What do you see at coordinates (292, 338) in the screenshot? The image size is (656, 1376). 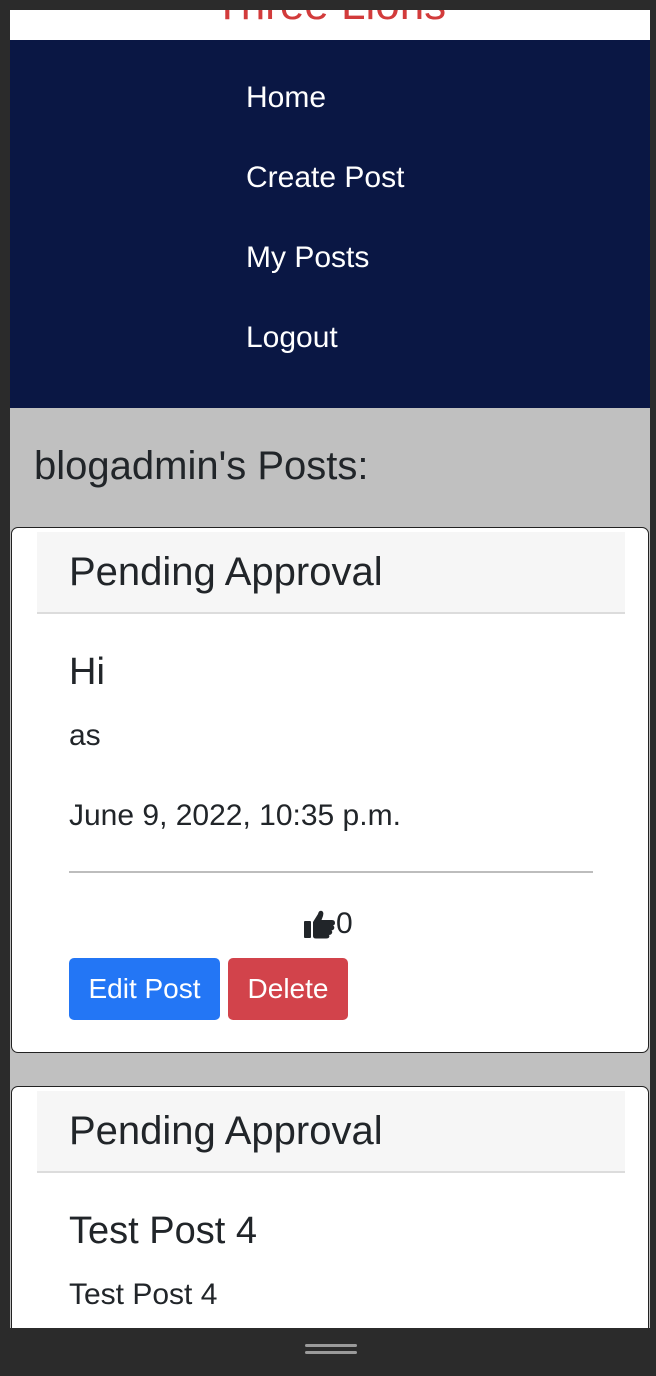 I see `nav-item-logout: Logout` at bounding box center [292, 338].